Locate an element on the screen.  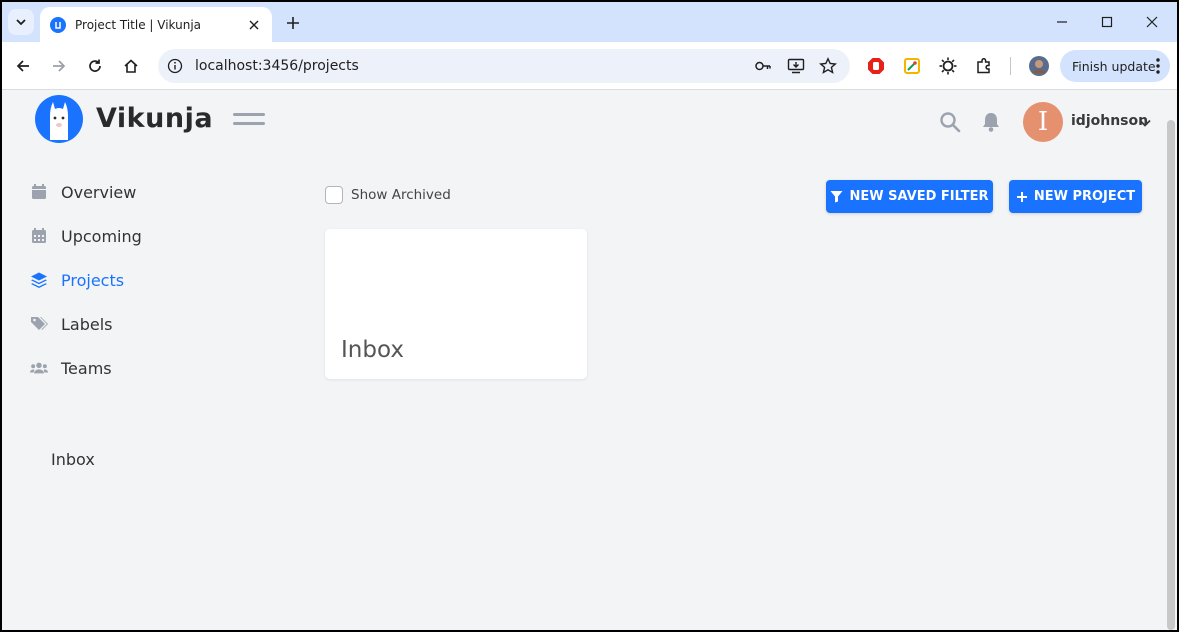
tab-close-button is located at coordinates (254, 25).